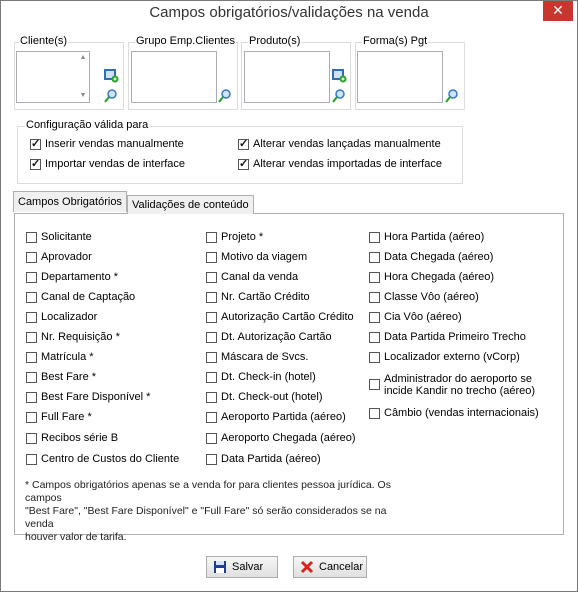 The image size is (578, 592). What do you see at coordinates (59, 417) in the screenshot?
I see `field-checkbox-full-fare: Full Fare *` at bounding box center [59, 417].